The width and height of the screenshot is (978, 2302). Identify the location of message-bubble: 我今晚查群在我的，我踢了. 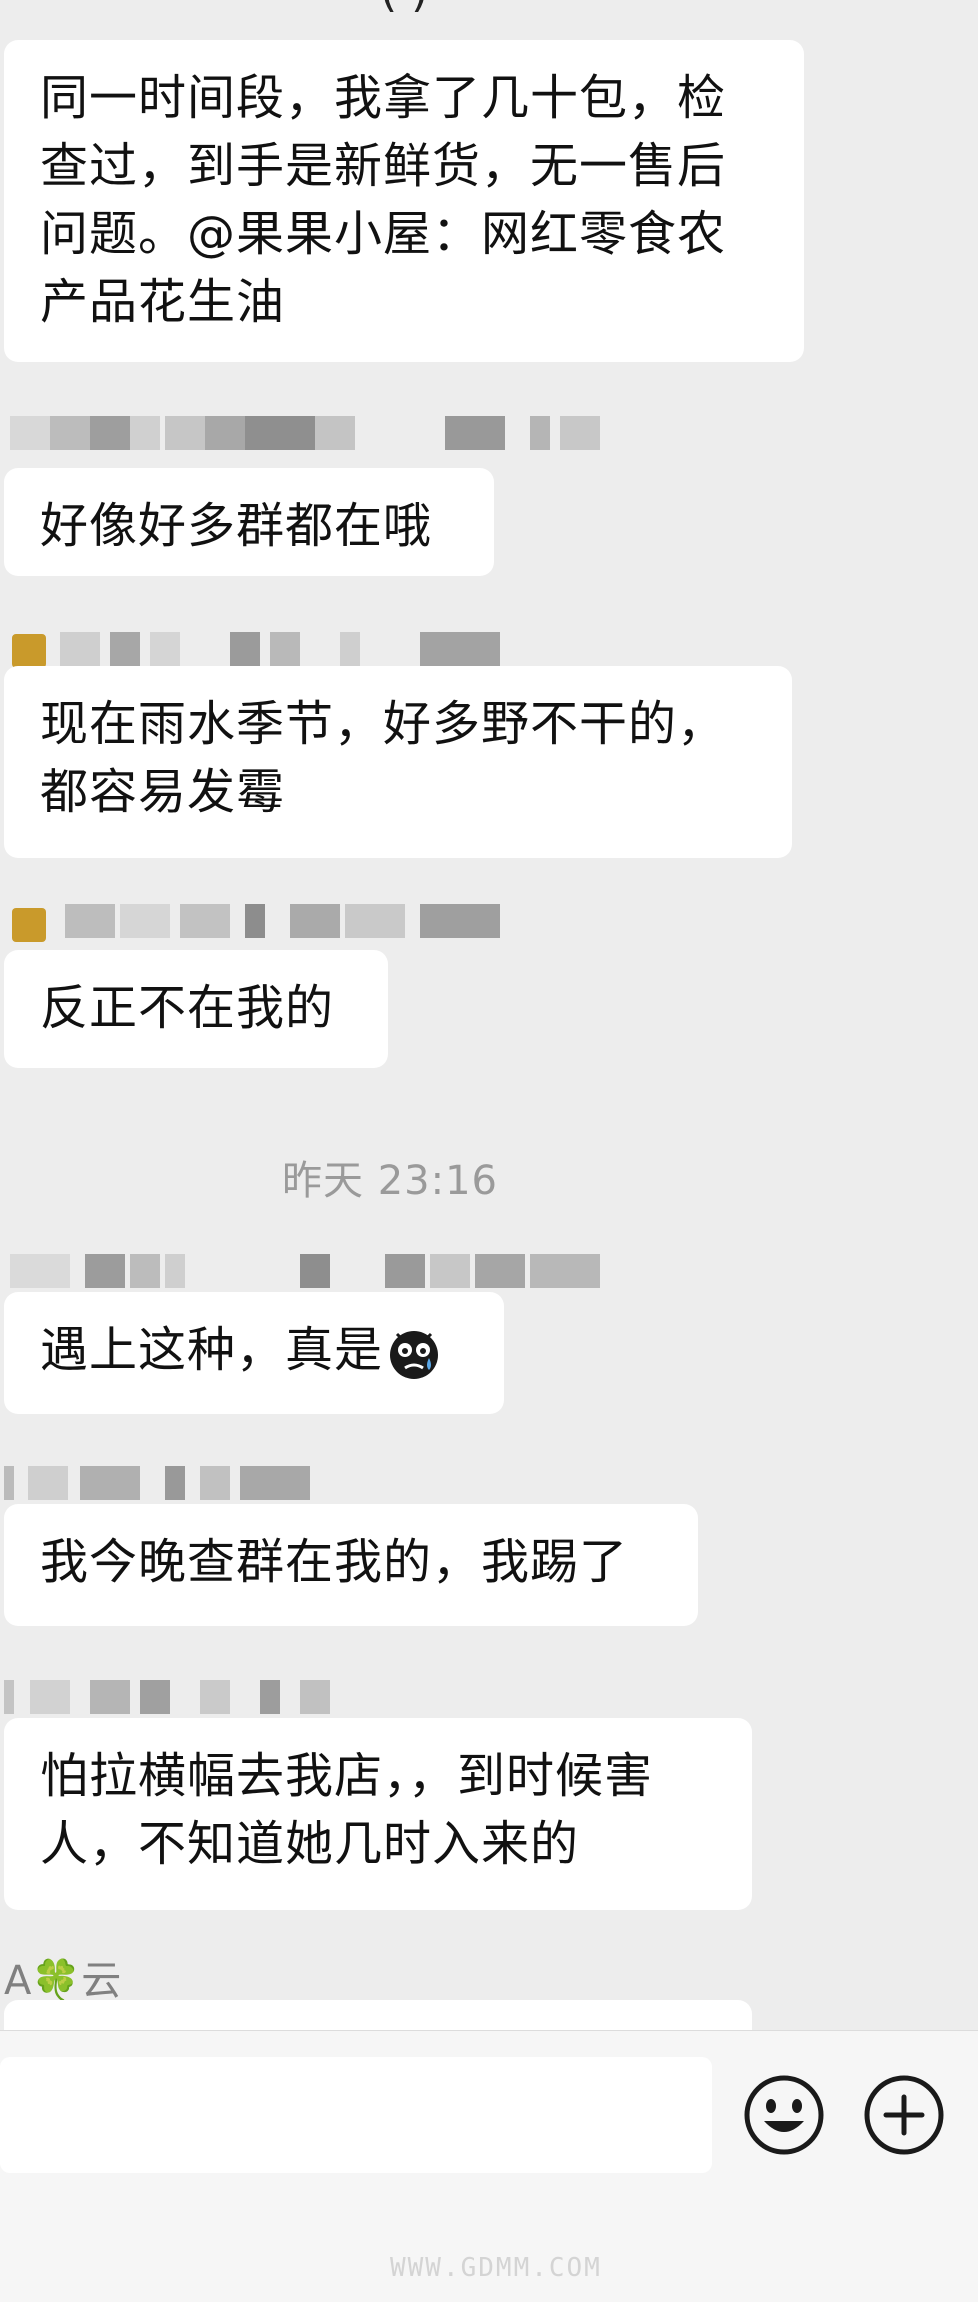
(351, 1565).